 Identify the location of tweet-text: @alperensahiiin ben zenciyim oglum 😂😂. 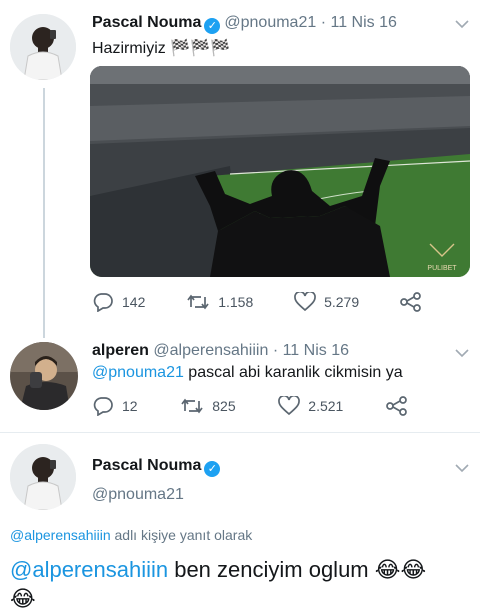
(218, 570).